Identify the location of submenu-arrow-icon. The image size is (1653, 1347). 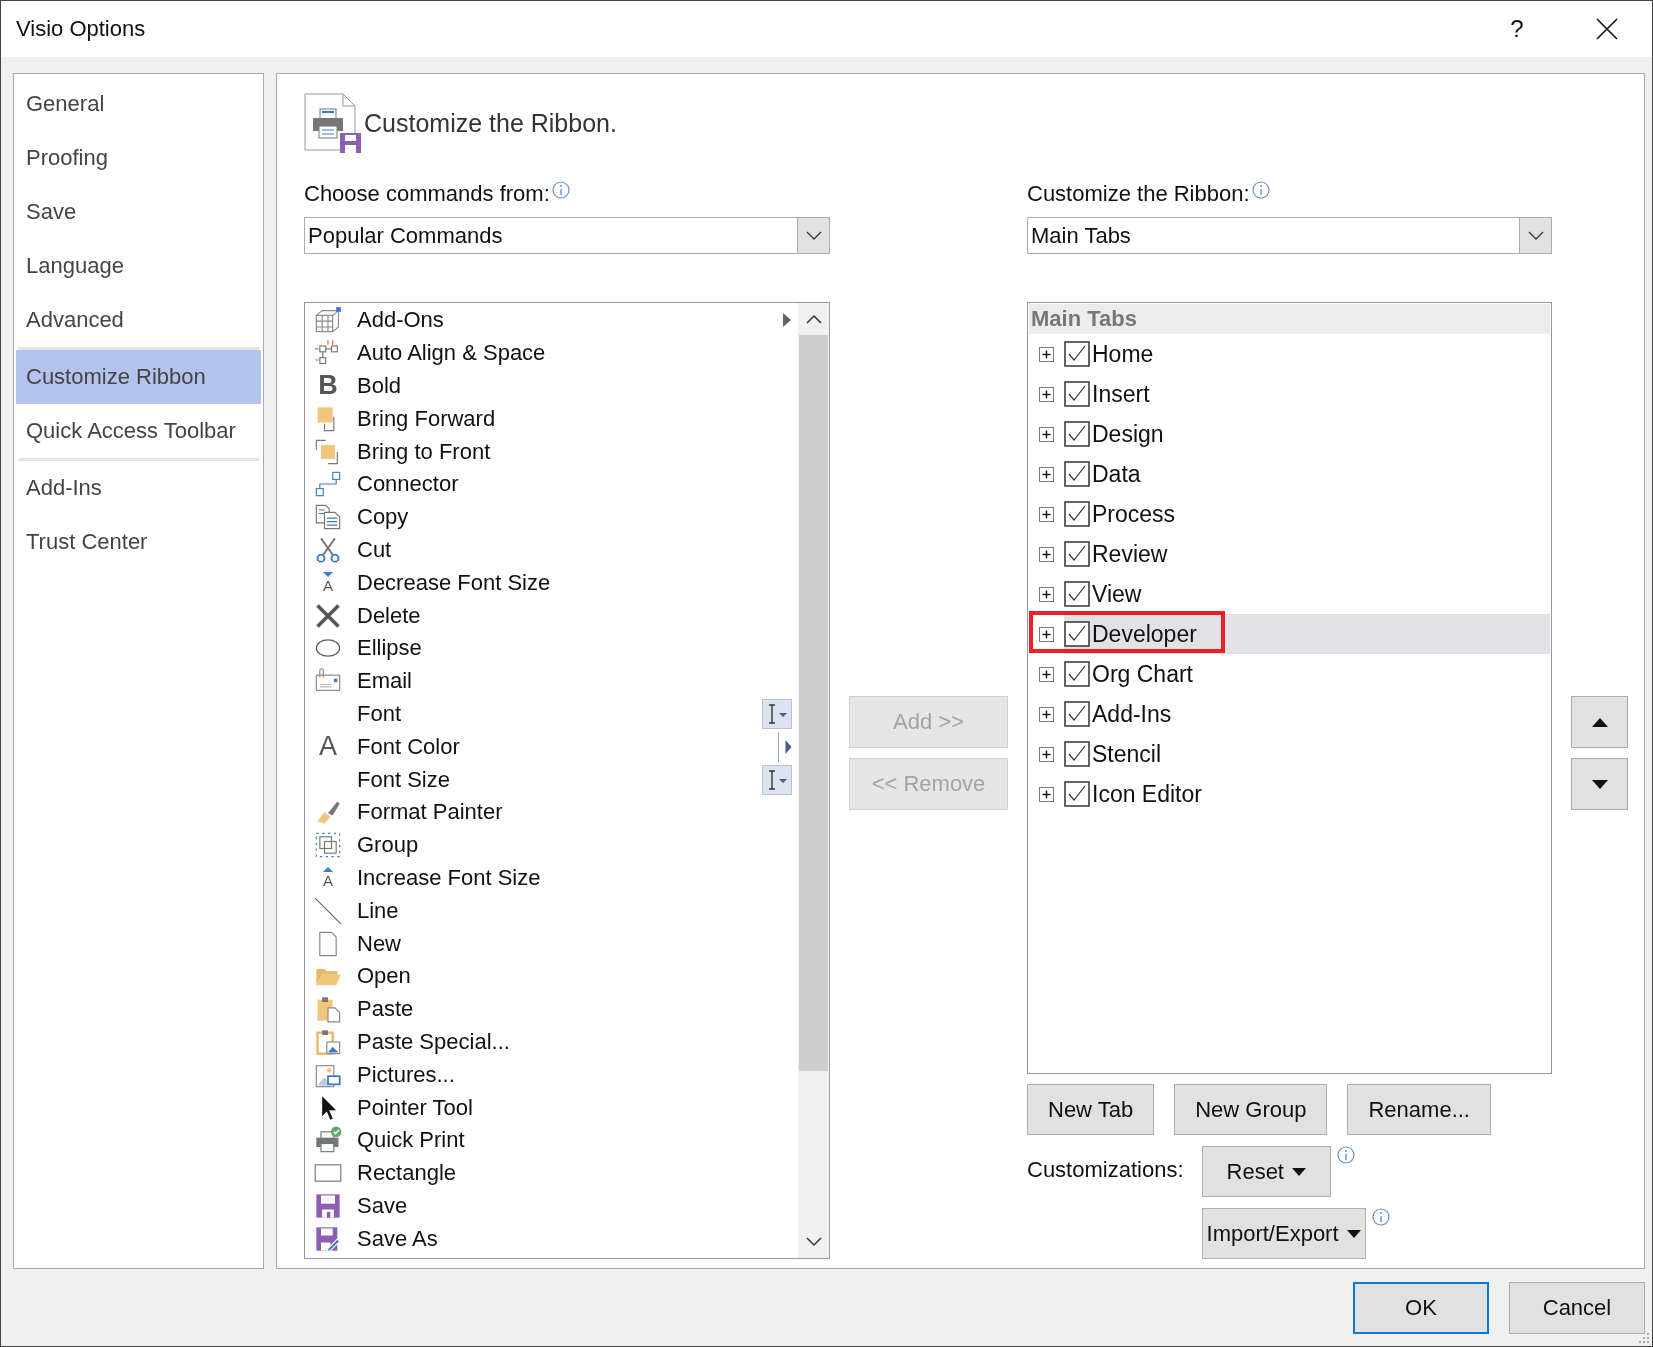
(787, 320).